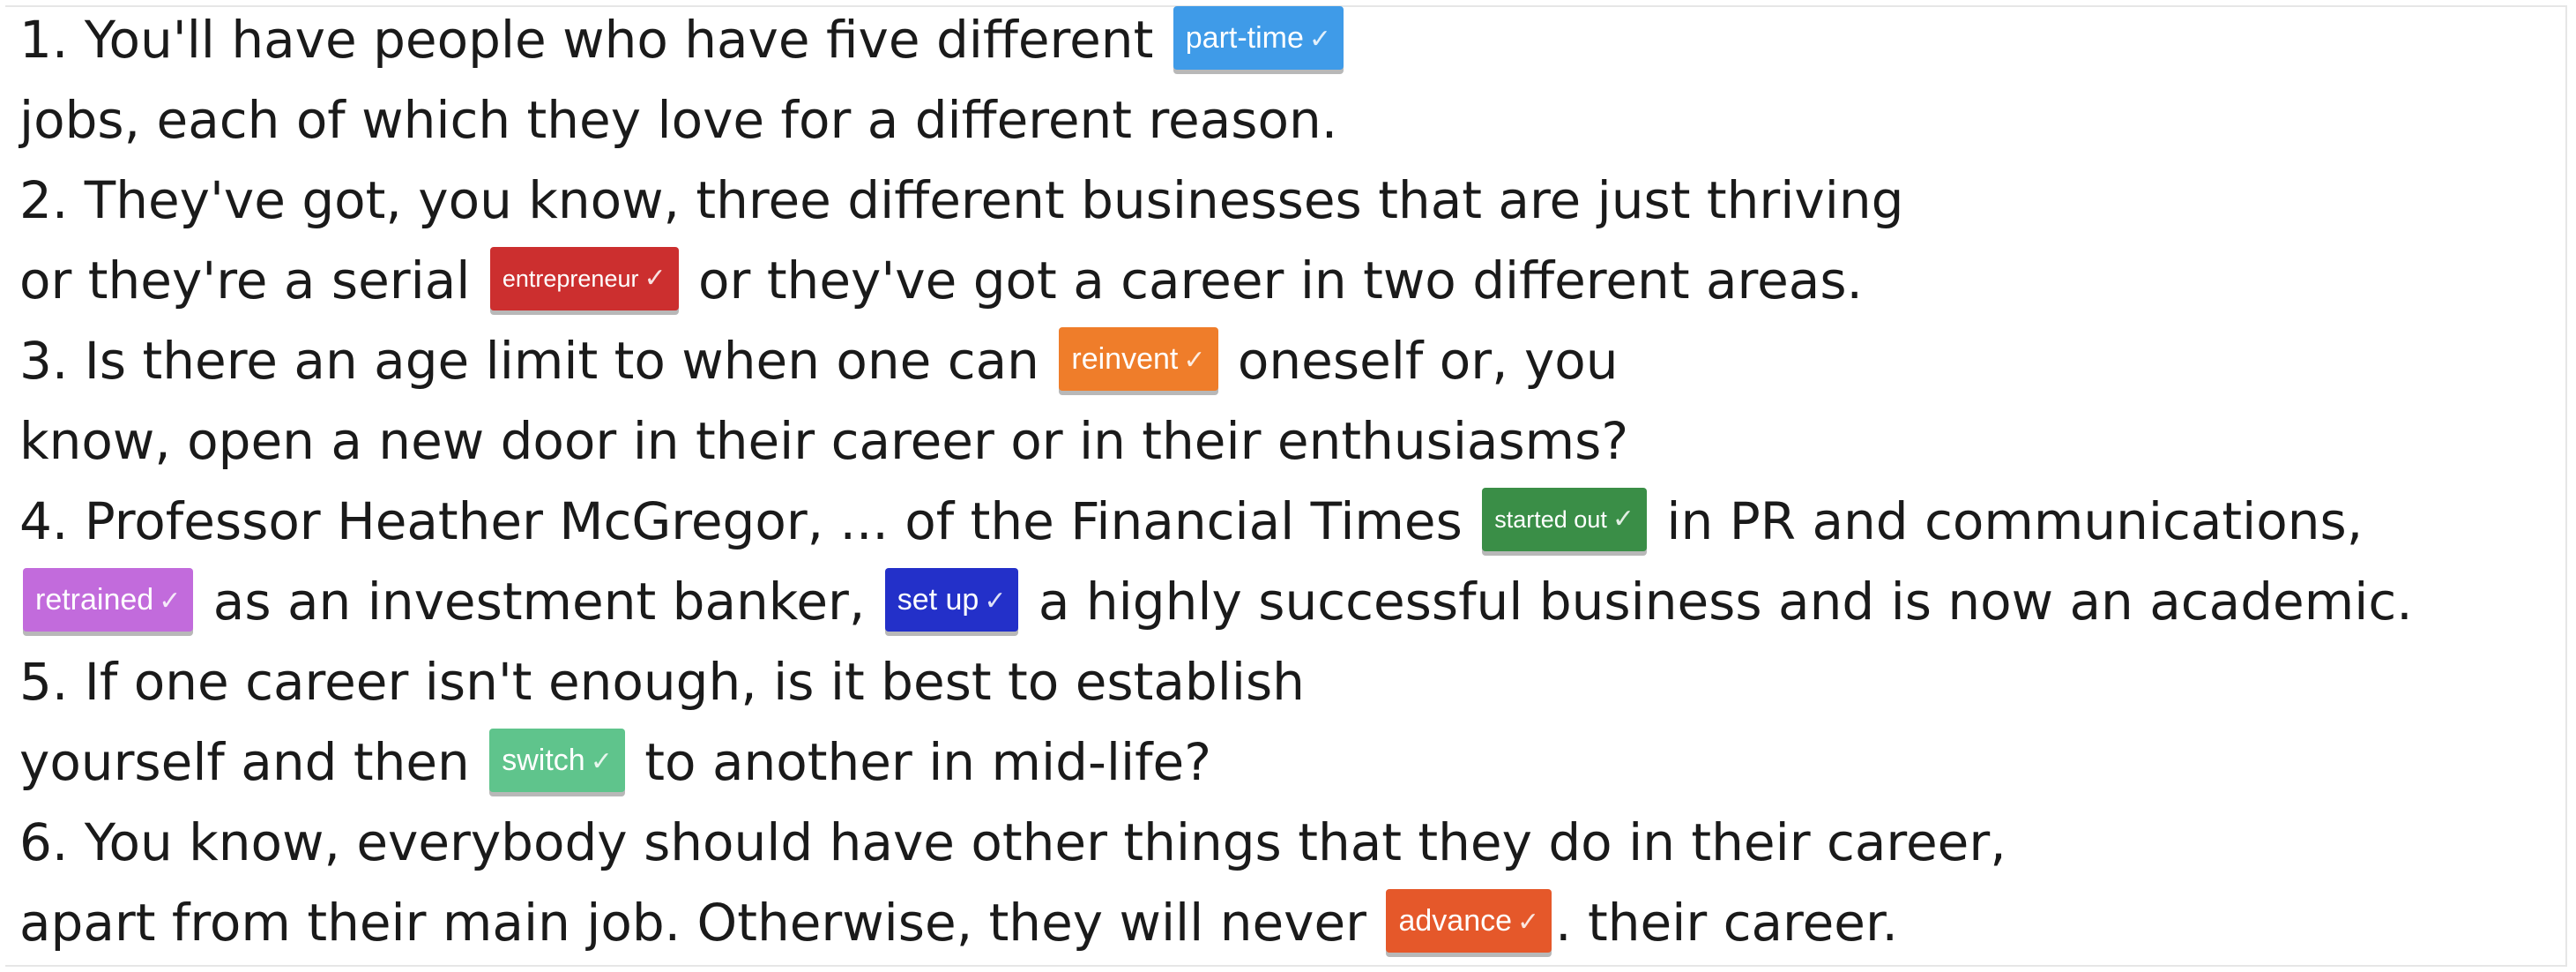  What do you see at coordinates (570, 278) in the screenshot?
I see `answer-chip-label: entrepreneur` at bounding box center [570, 278].